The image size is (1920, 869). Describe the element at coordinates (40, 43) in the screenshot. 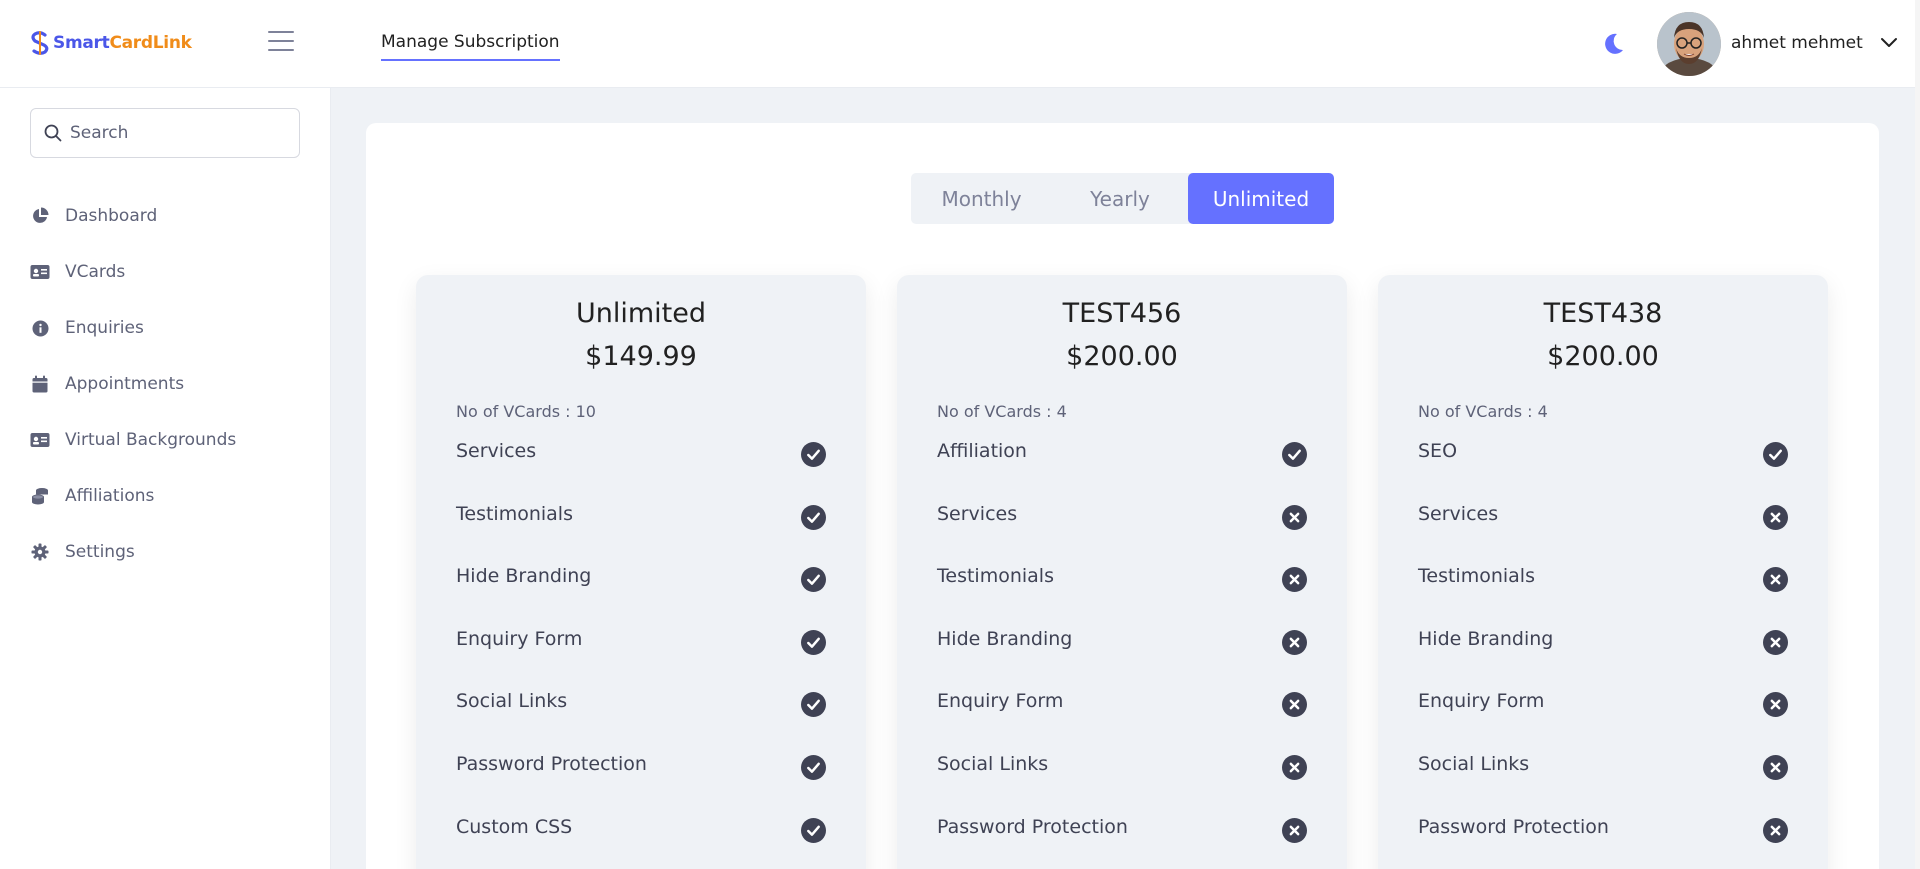

I see `logo-icon` at that location.